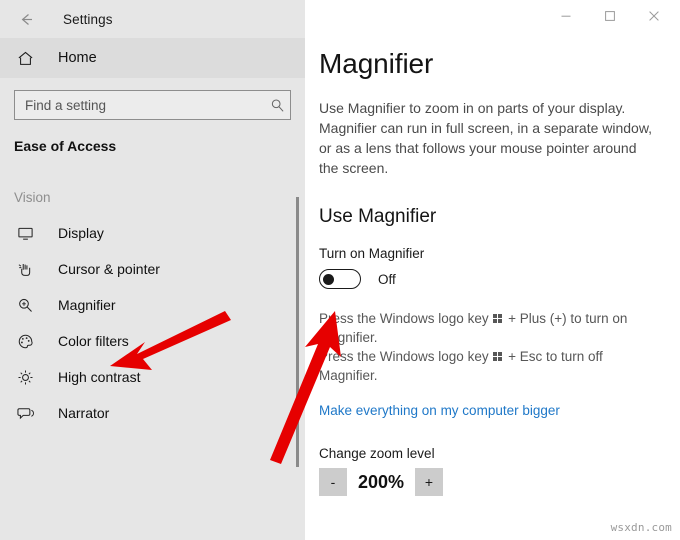  I want to click on toggle-state-label: Off, so click(387, 279).